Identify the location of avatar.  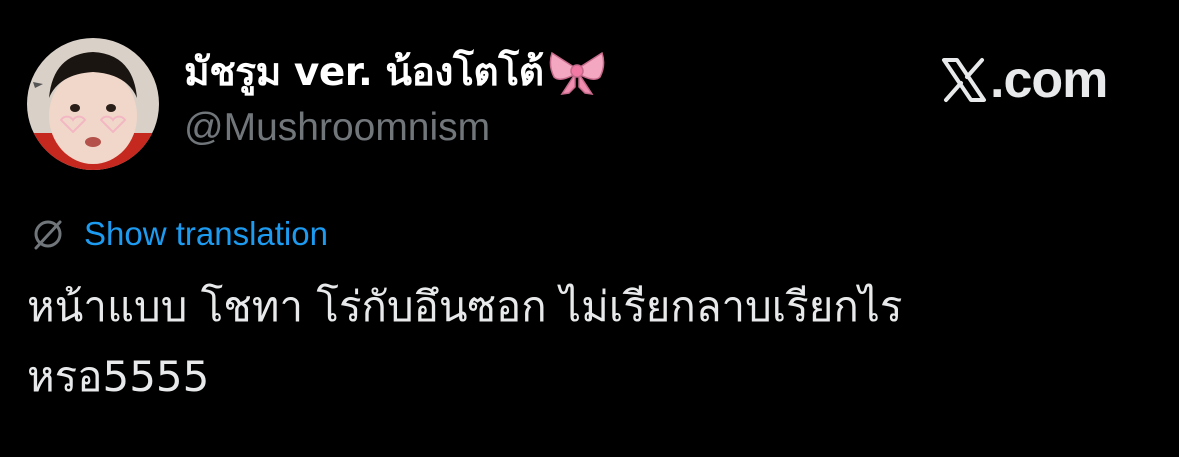
(93, 104).